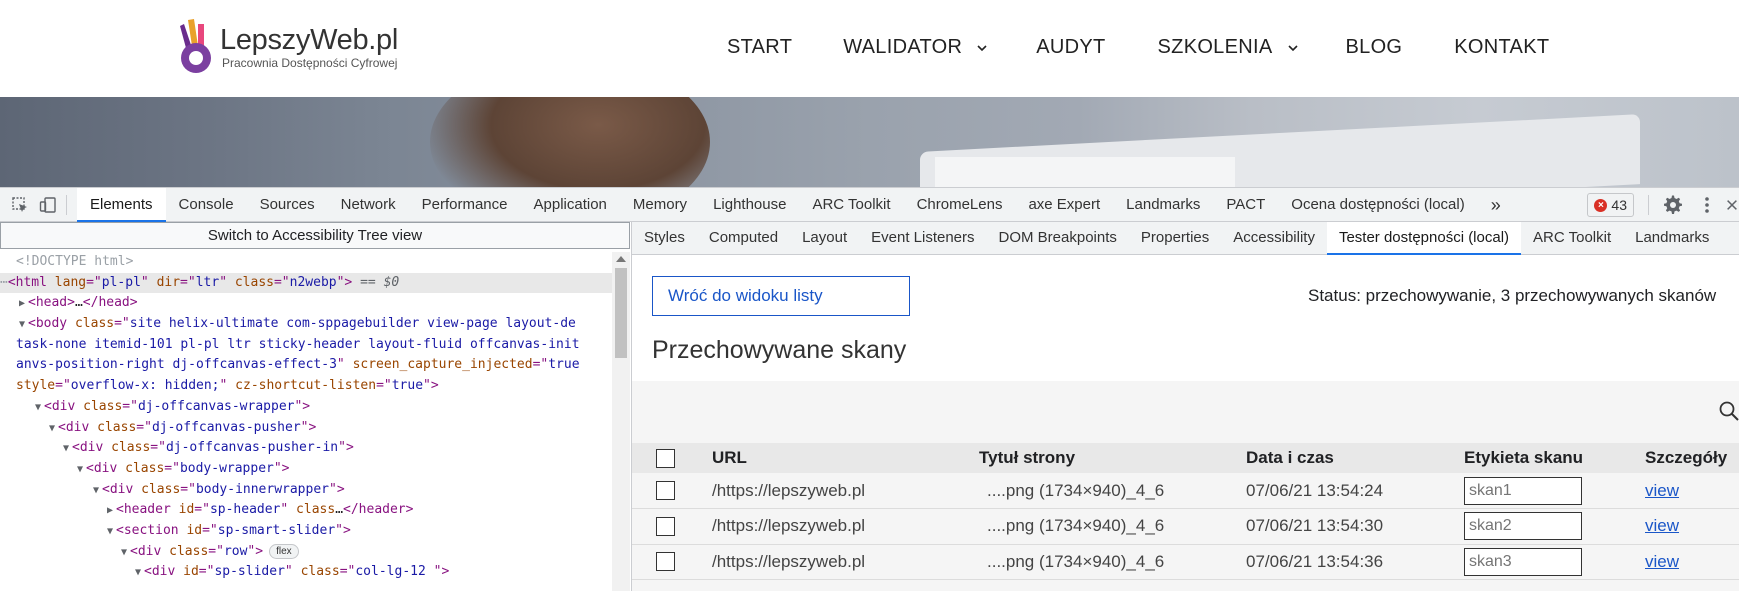 The width and height of the screenshot is (1739, 591). Describe the element at coordinates (922, 238) in the screenshot. I see `tab-event-listeners: Event Listeners` at that location.